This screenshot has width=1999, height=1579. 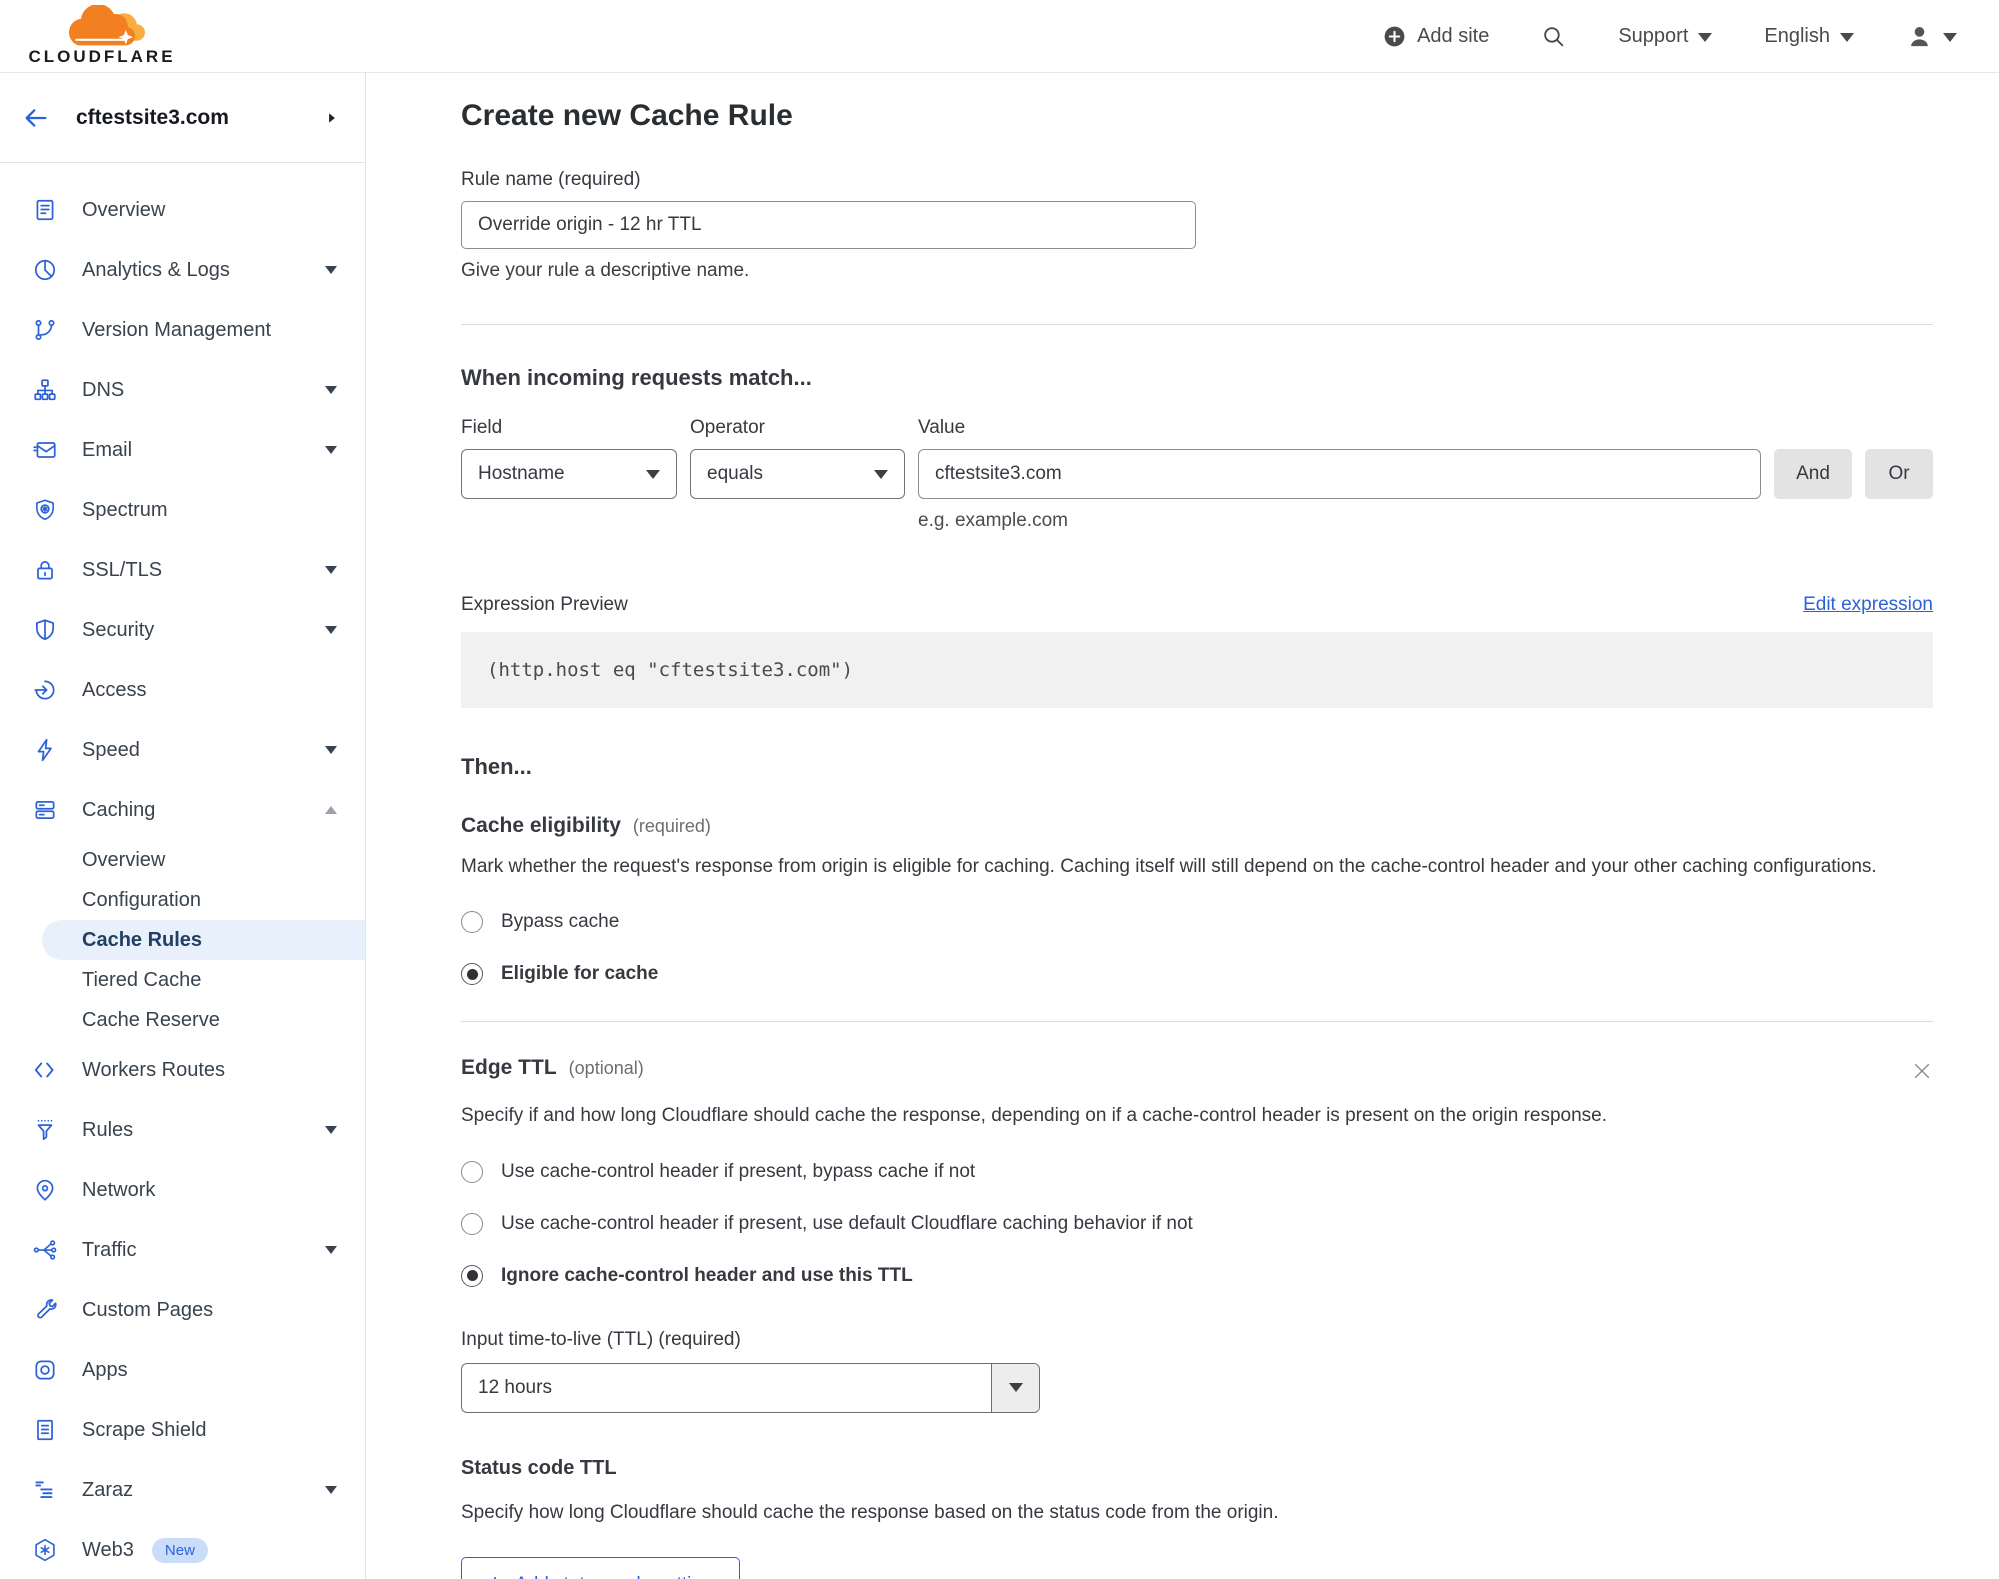 I want to click on required-tag: (required), so click(x=671, y=826).